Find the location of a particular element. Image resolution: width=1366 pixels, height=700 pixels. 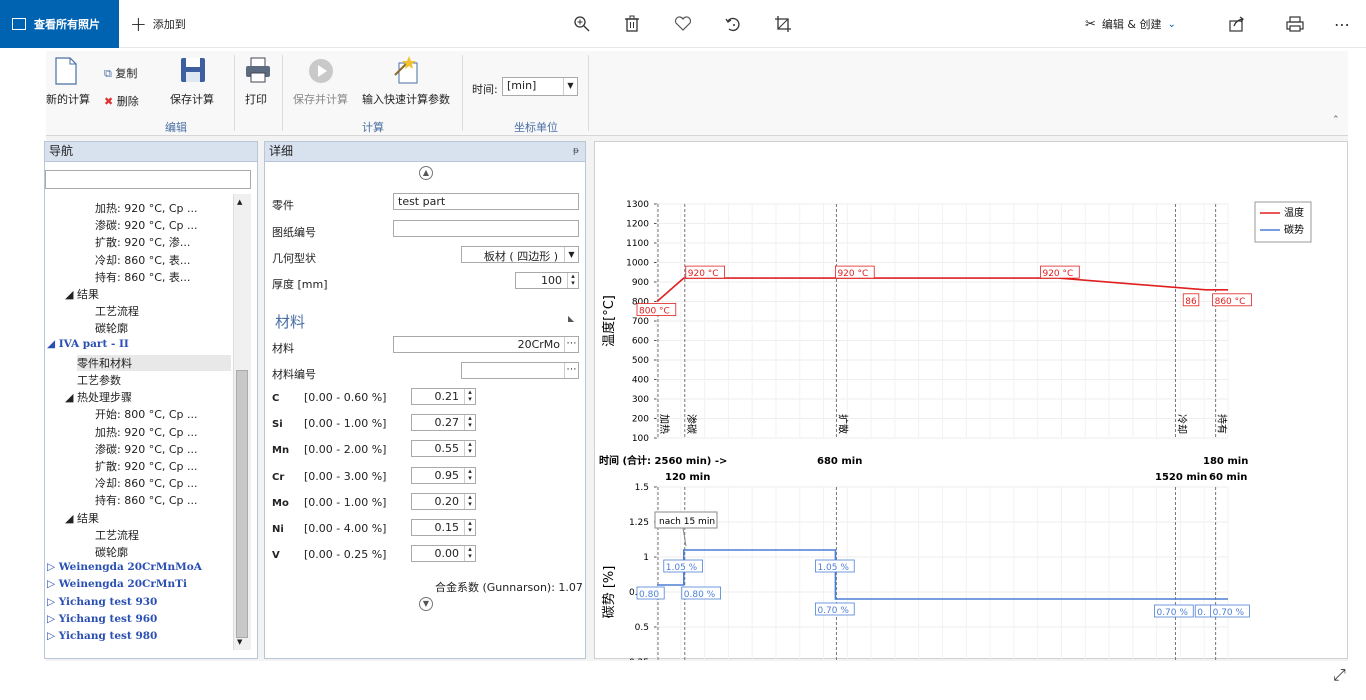

composition-input: 0.00 ▴ ▾ is located at coordinates (443, 554).